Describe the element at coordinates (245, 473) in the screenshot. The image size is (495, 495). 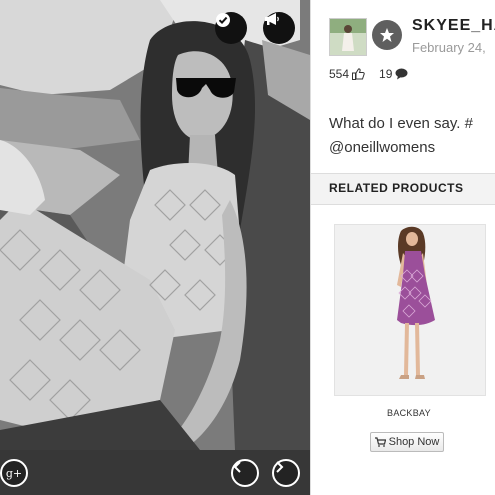
I see `previous-photo-button` at that location.